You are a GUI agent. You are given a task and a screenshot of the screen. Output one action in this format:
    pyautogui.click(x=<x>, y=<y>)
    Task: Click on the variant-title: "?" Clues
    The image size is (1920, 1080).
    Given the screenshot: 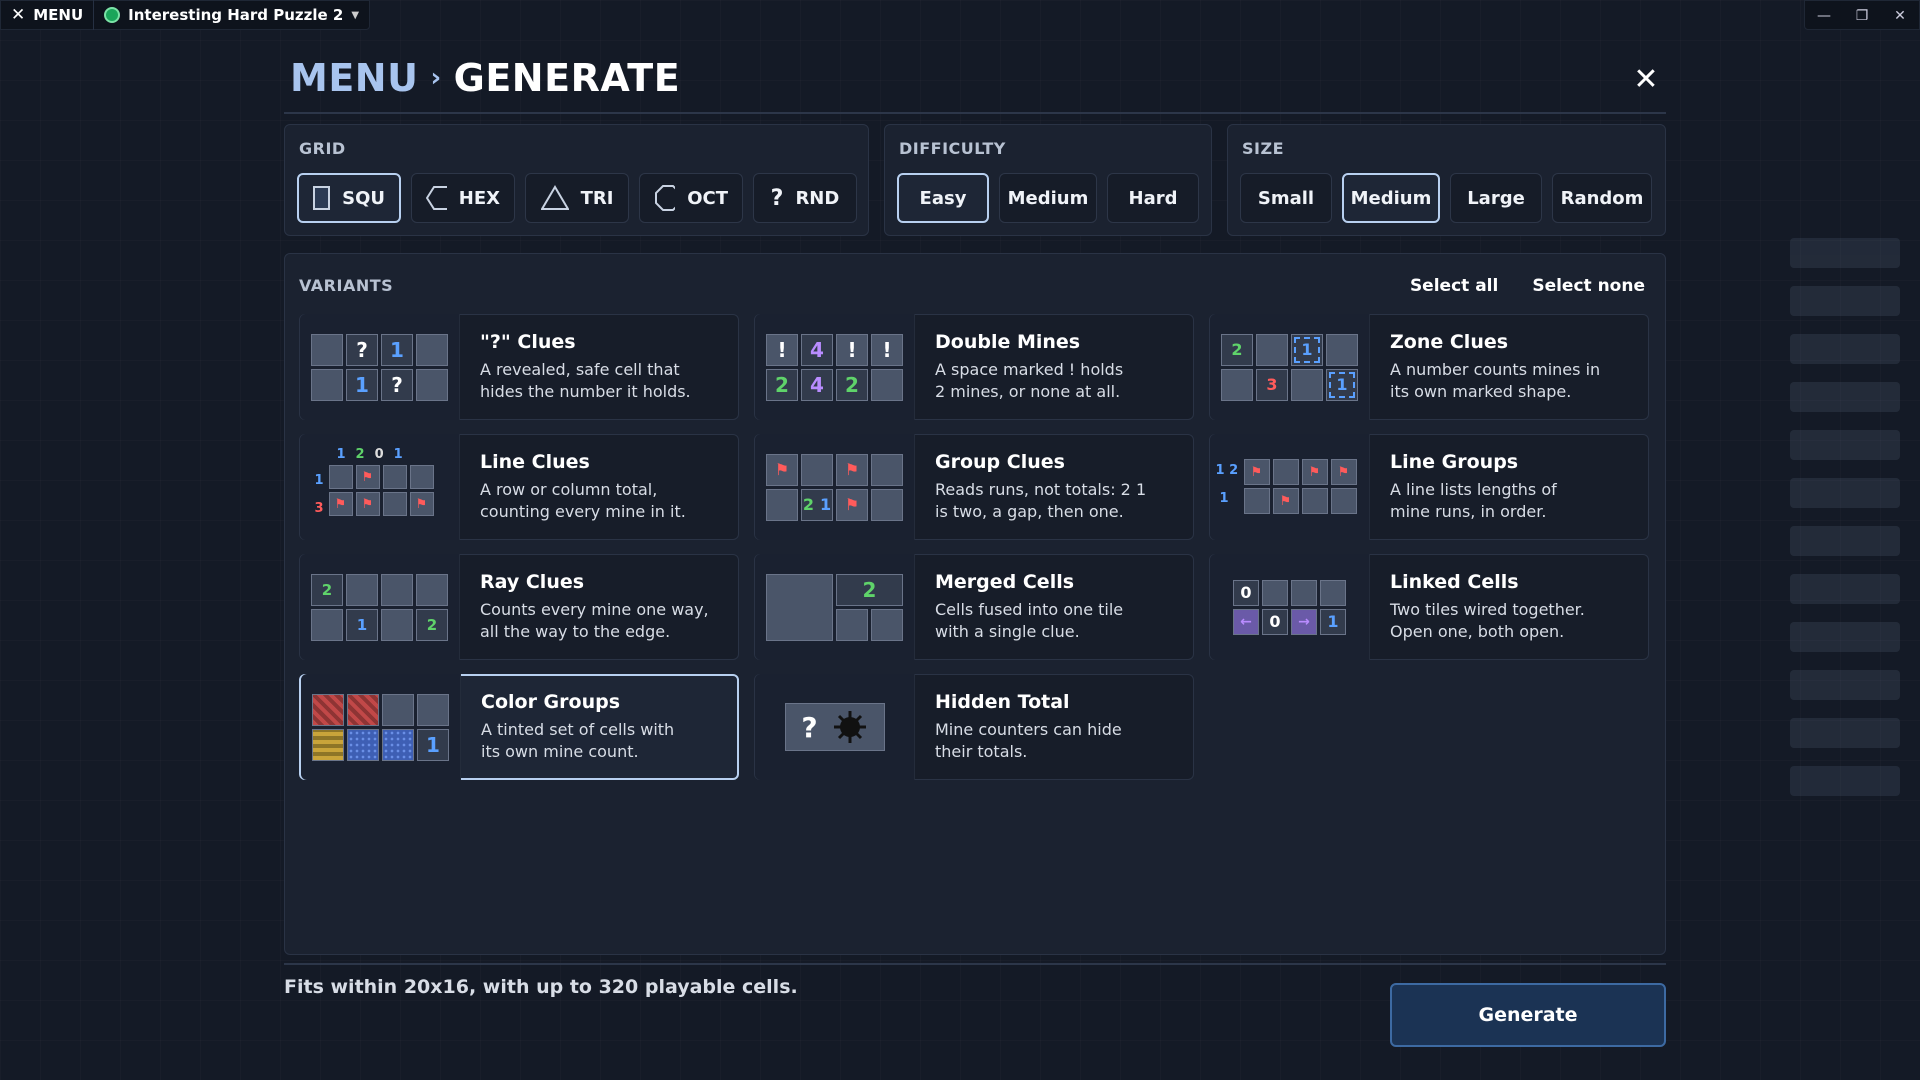 What is the action you would take?
    pyautogui.click(x=528, y=342)
    